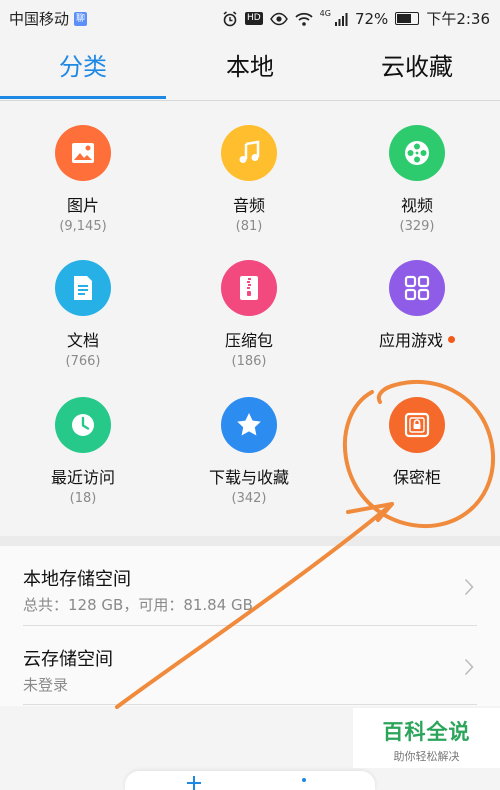 The width and height of the screenshot is (500, 790). I want to click on row-divider, so click(250, 704).